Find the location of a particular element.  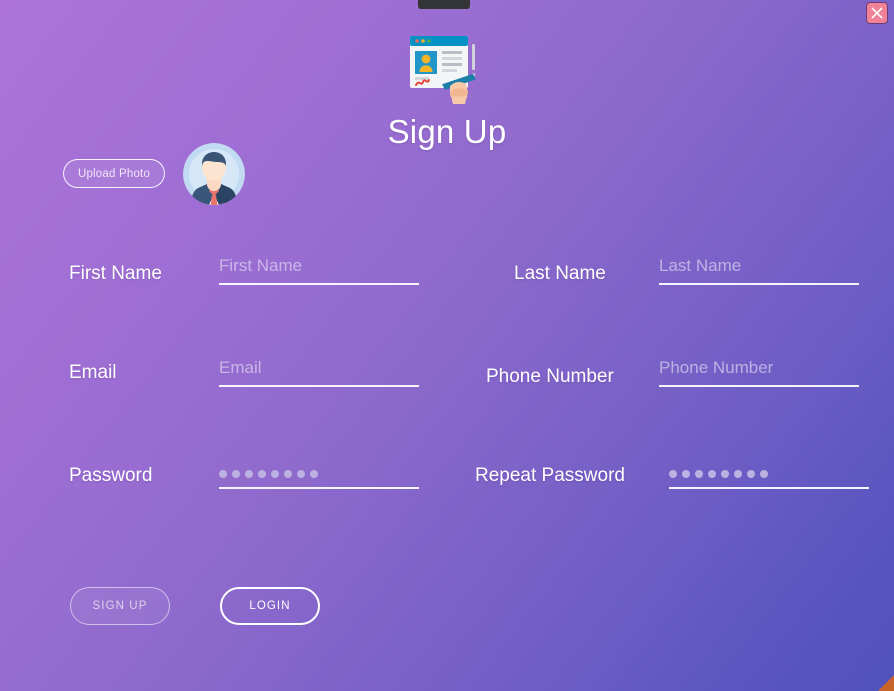

first-name-input is located at coordinates (319, 270).